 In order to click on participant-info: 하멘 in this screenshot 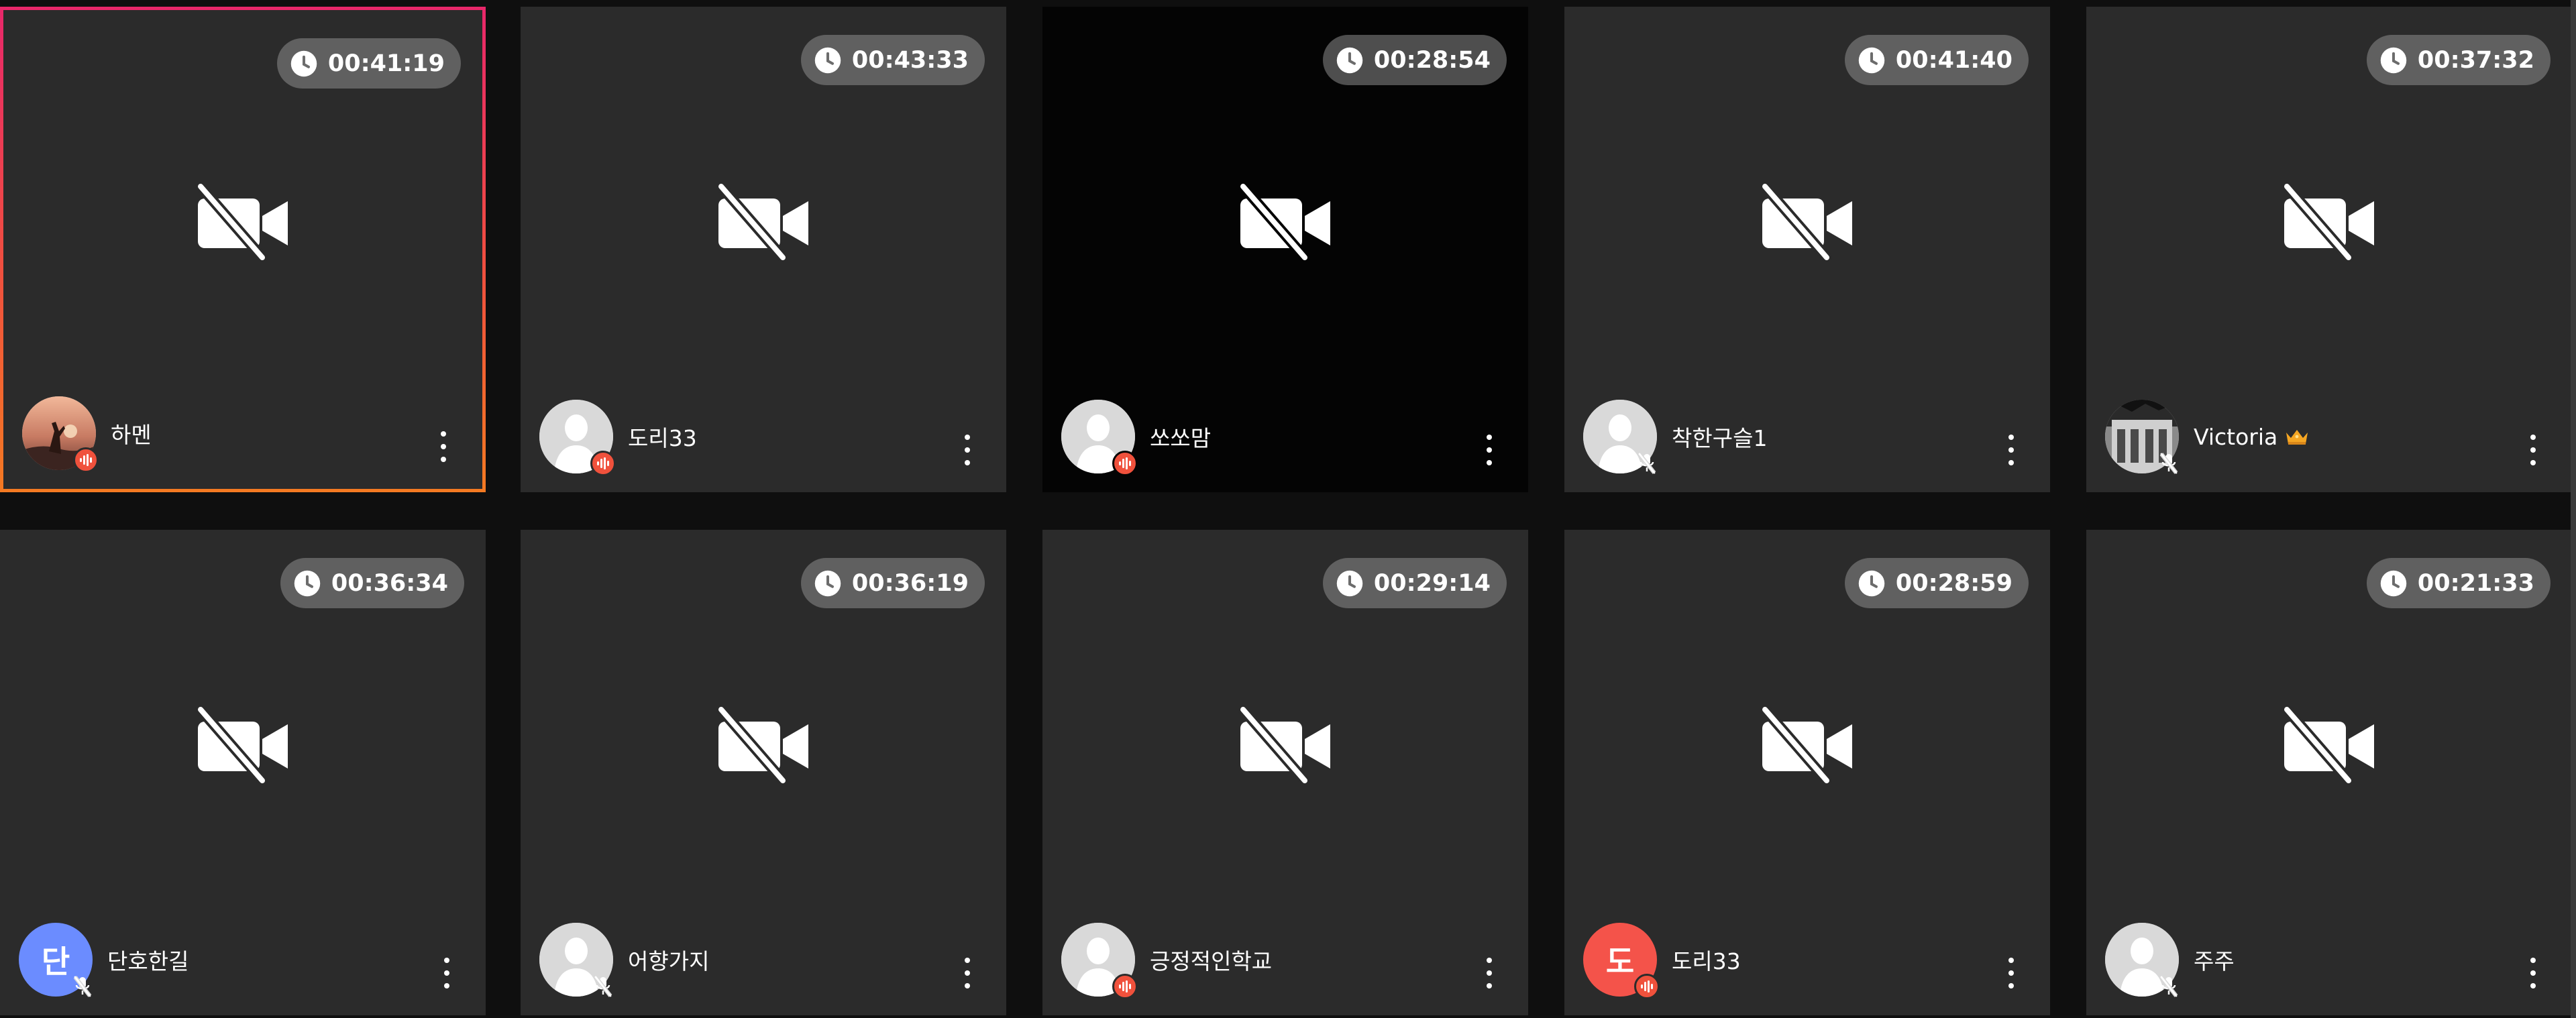, I will do `click(87, 435)`.